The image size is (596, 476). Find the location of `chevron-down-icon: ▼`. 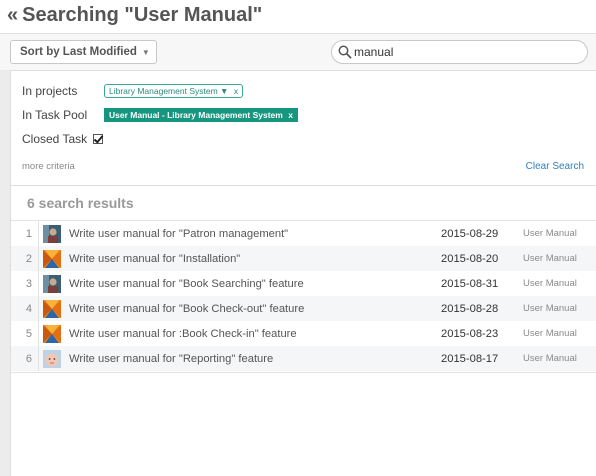

chevron-down-icon: ▼ is located at coordinates (145, 52).